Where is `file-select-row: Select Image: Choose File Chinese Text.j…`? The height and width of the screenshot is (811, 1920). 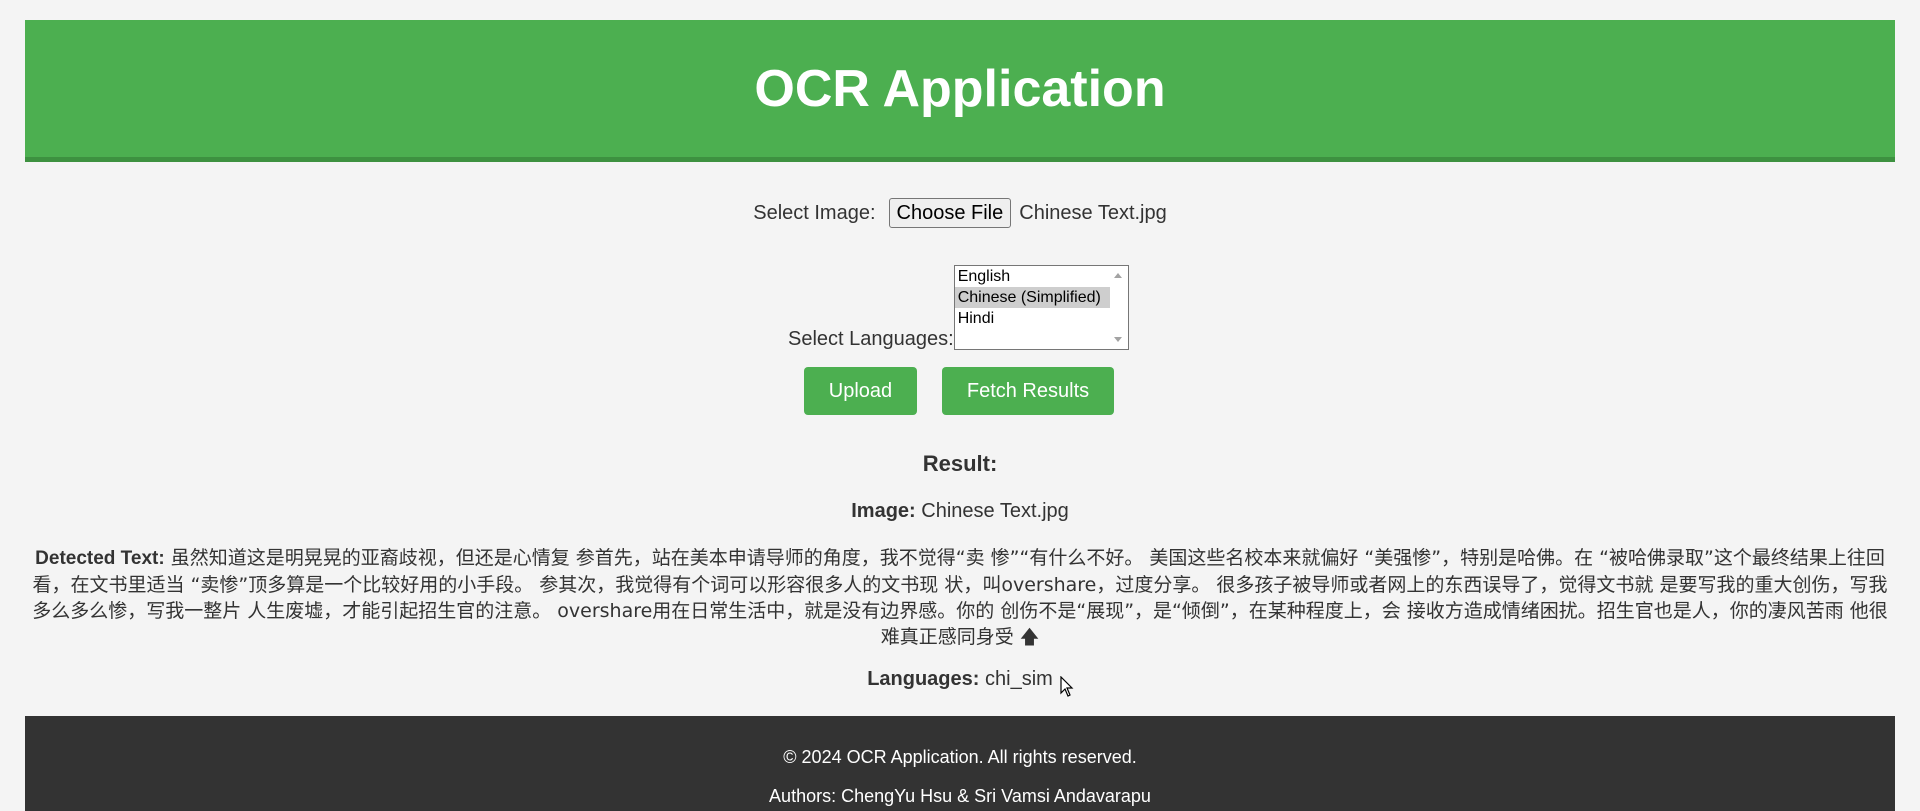 file-select-row: Select Image: Choose File Chinese Text.j… is located at coordinates (960, 213).